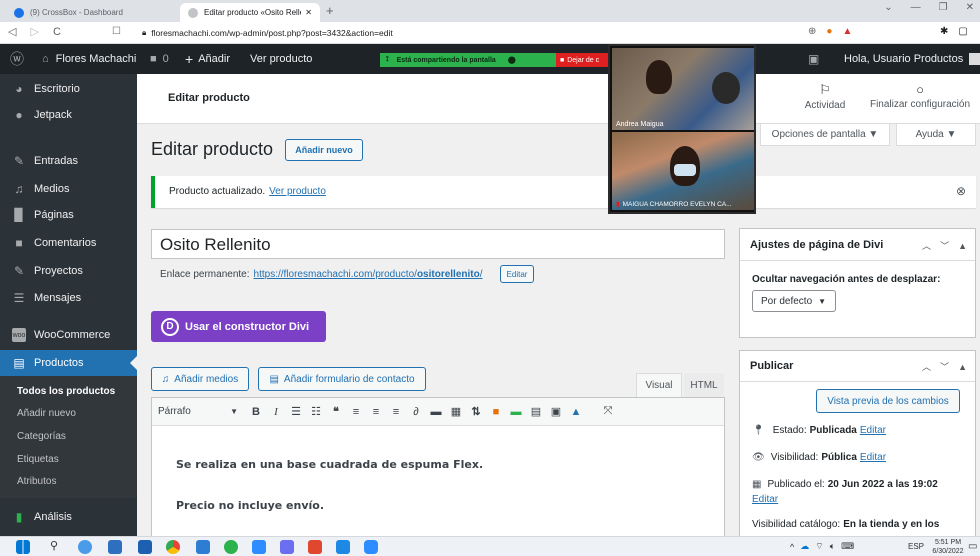 The width and height of the screenshot is (980, 556). I want to click on numbered-list-icon: ☷, so click(316, 412).